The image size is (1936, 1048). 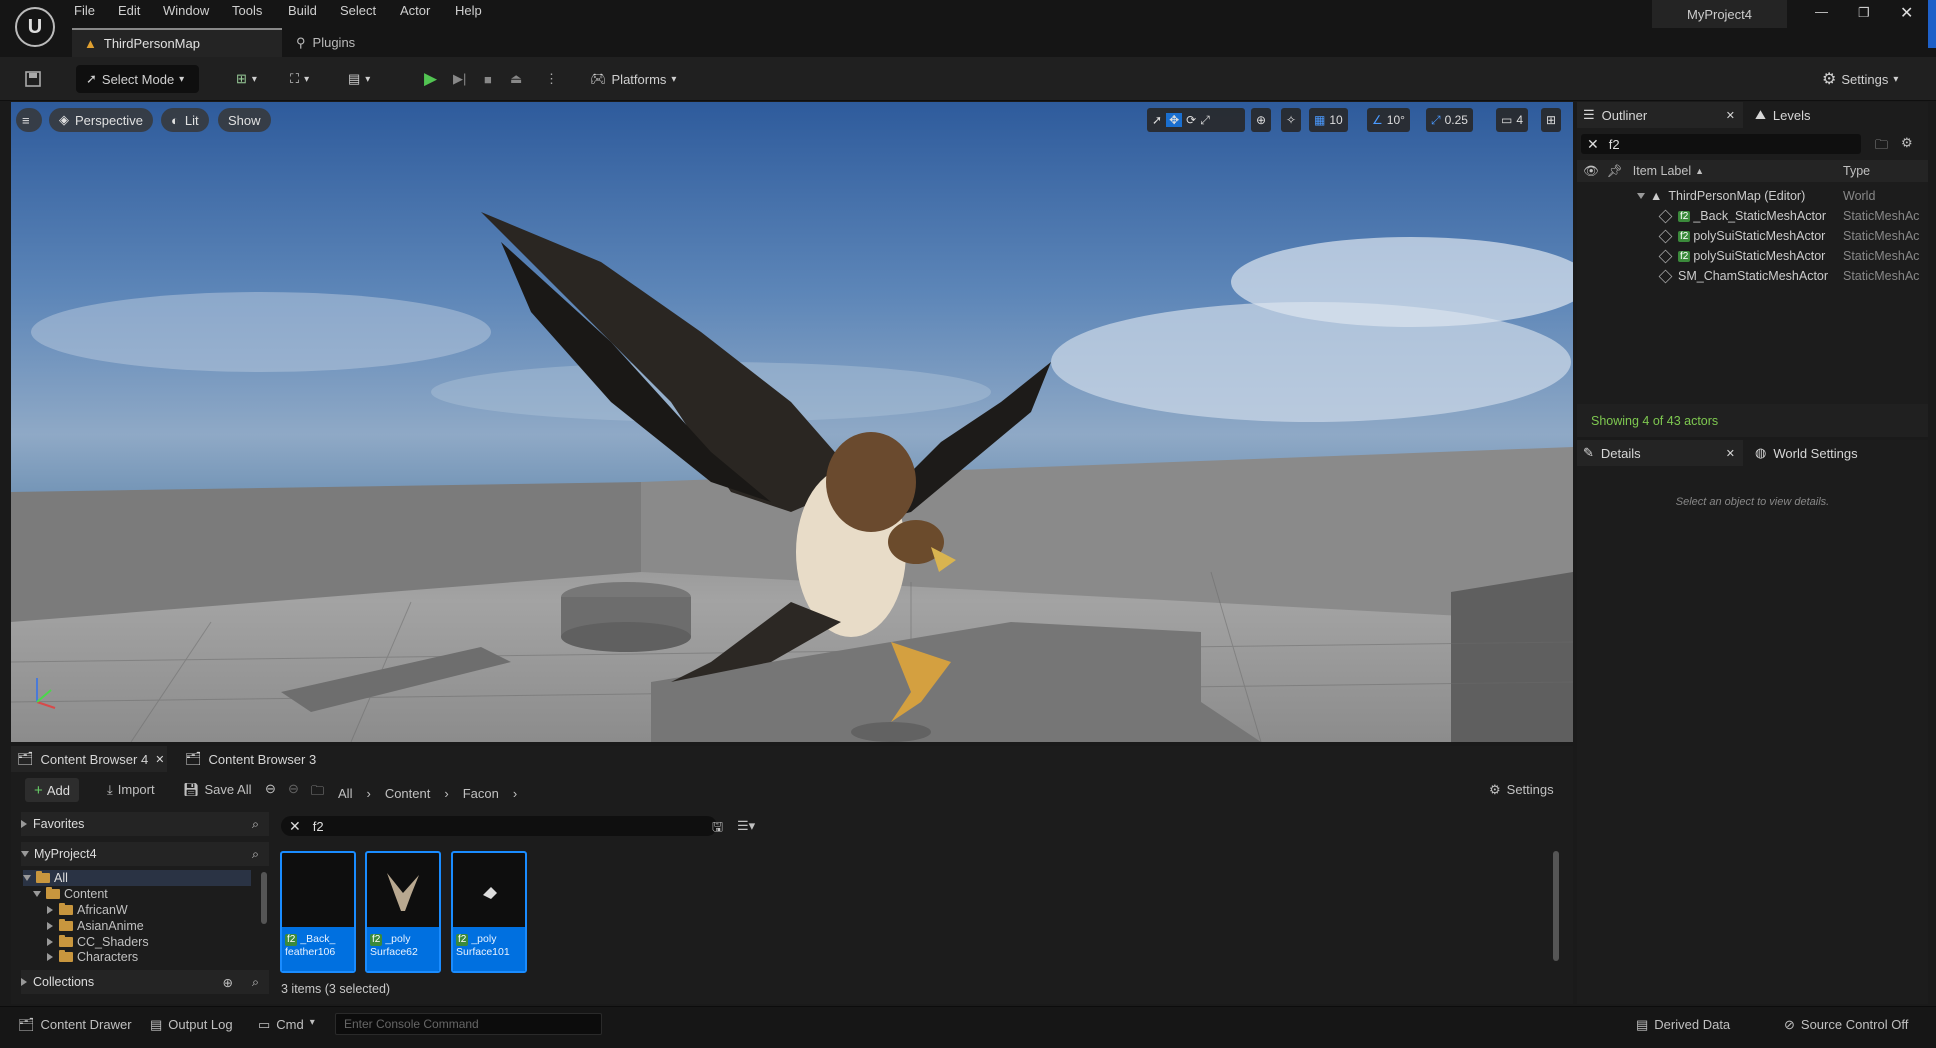 What do you see at coordinates (1756, 196) in the screenshot?
I see `outliner-row-world: ▲ ThirdPersonMap (Editor) World` at bounding box center [1756, 196].